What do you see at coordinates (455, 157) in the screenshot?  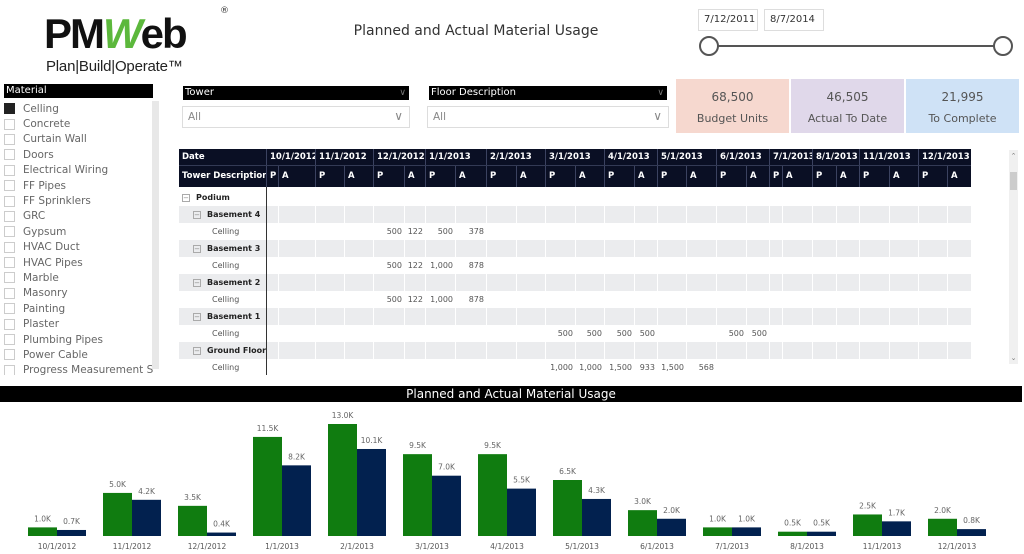 I see `matrix-date-header: 1/1/2013` at bounding box center [455, 157].